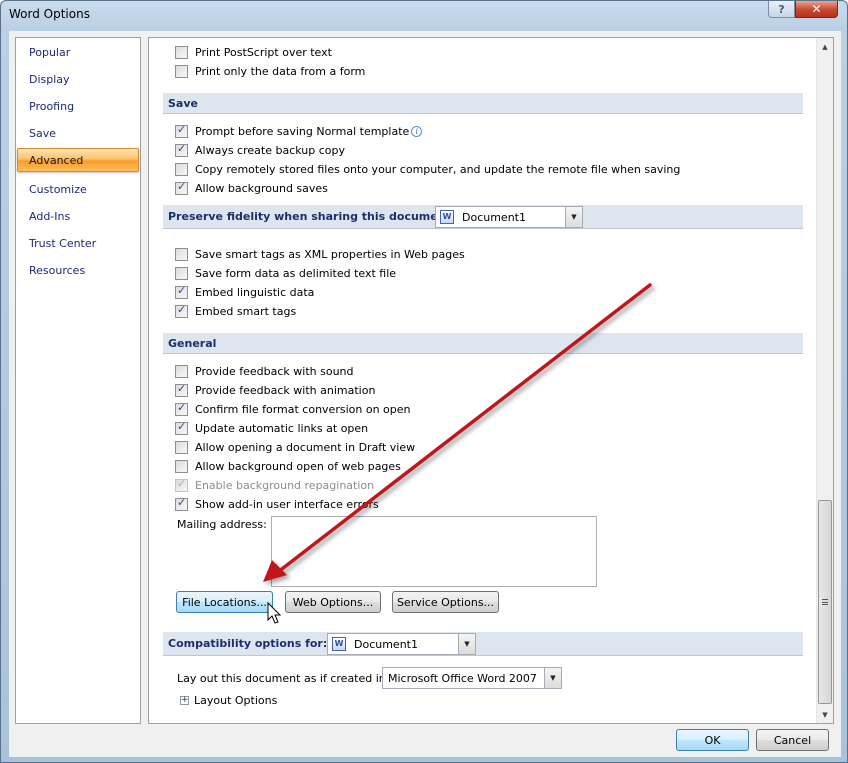 Image resolution: width=848 pixels, height=763 pixels. I want to click on close-icon: ✕, so click(816, 9).